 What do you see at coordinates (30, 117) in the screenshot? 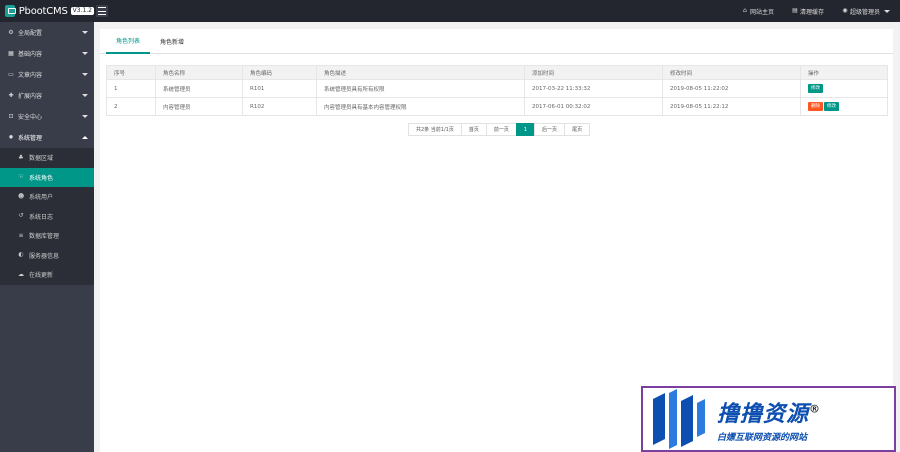
I see `sidebar-item-label: 安全中心` at bounding box center [30, 117].